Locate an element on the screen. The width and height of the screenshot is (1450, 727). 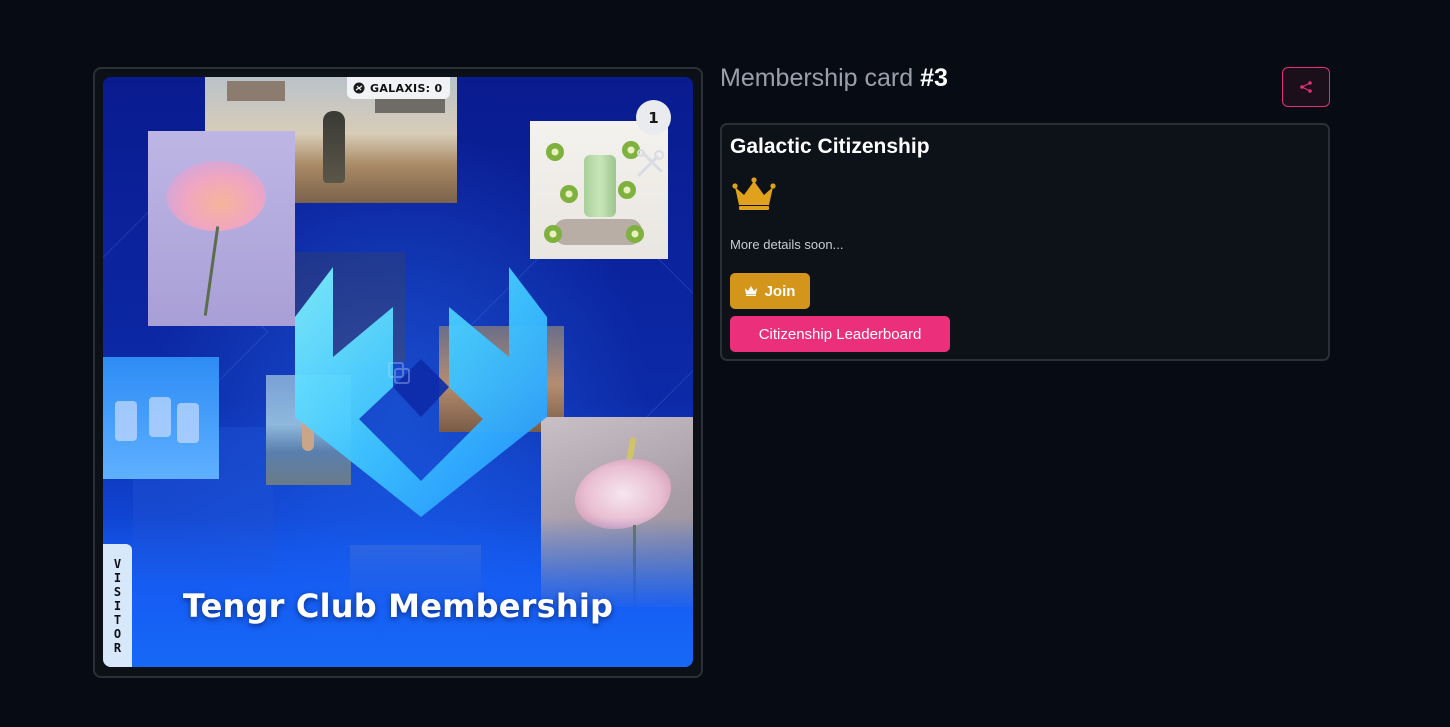
share-button is located at coordinates (1306, 87).